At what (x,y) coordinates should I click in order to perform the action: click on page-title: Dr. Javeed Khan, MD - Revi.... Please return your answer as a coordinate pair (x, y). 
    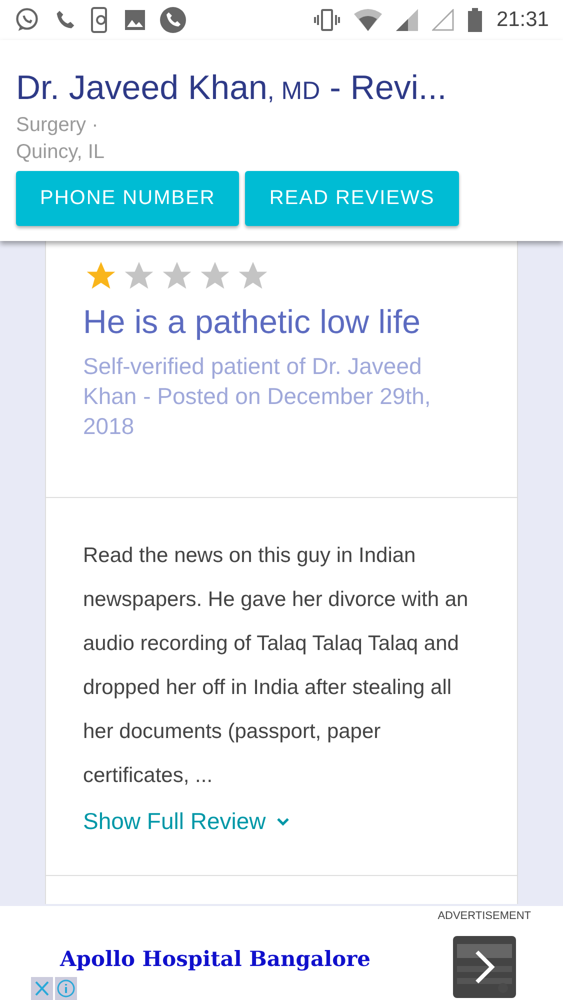
    Looking at the image, I should click on (232, 88).